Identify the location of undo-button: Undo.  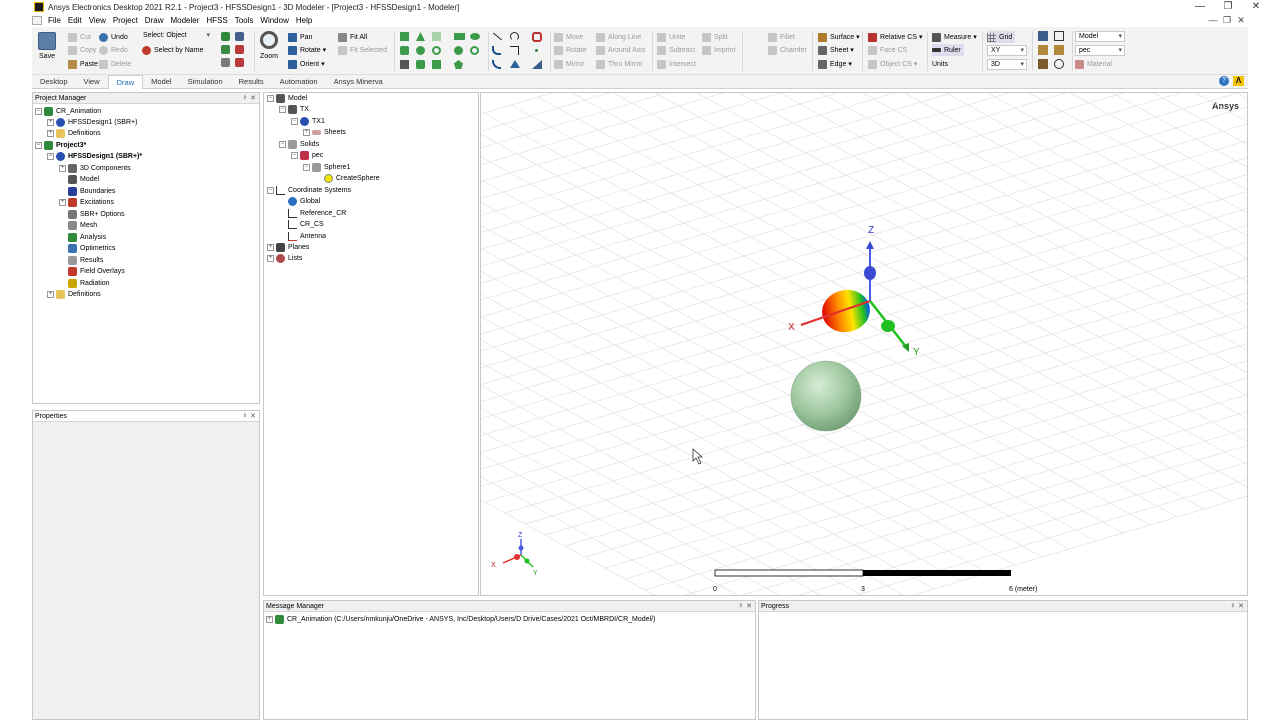
(113, 37).